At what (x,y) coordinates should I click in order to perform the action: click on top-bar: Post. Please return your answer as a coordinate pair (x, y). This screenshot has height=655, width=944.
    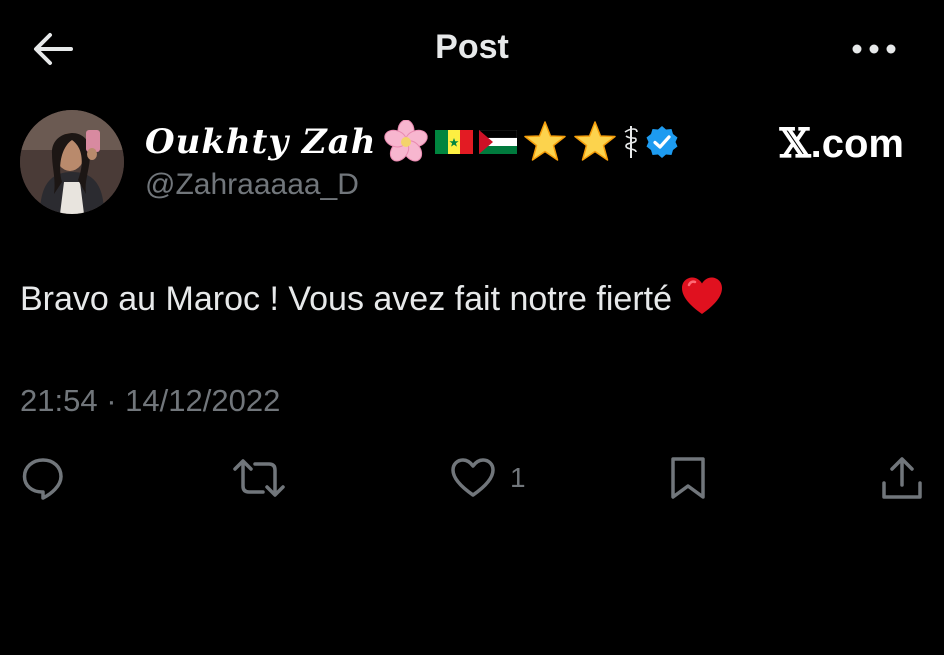
    Looking at the image, I should click on (472, 47).